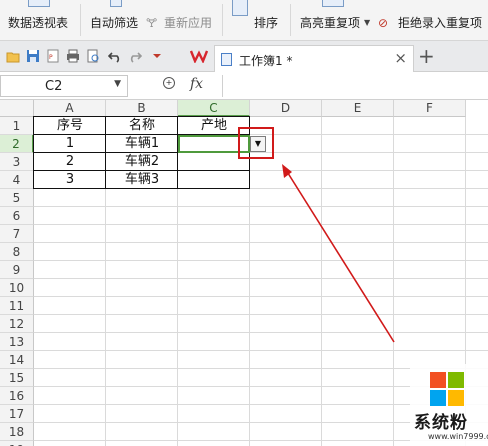  What do you see at coordinates (441, 423) in the screenshot?
I see `watermark-text: 系统粉` at bounding box center [441, 423].